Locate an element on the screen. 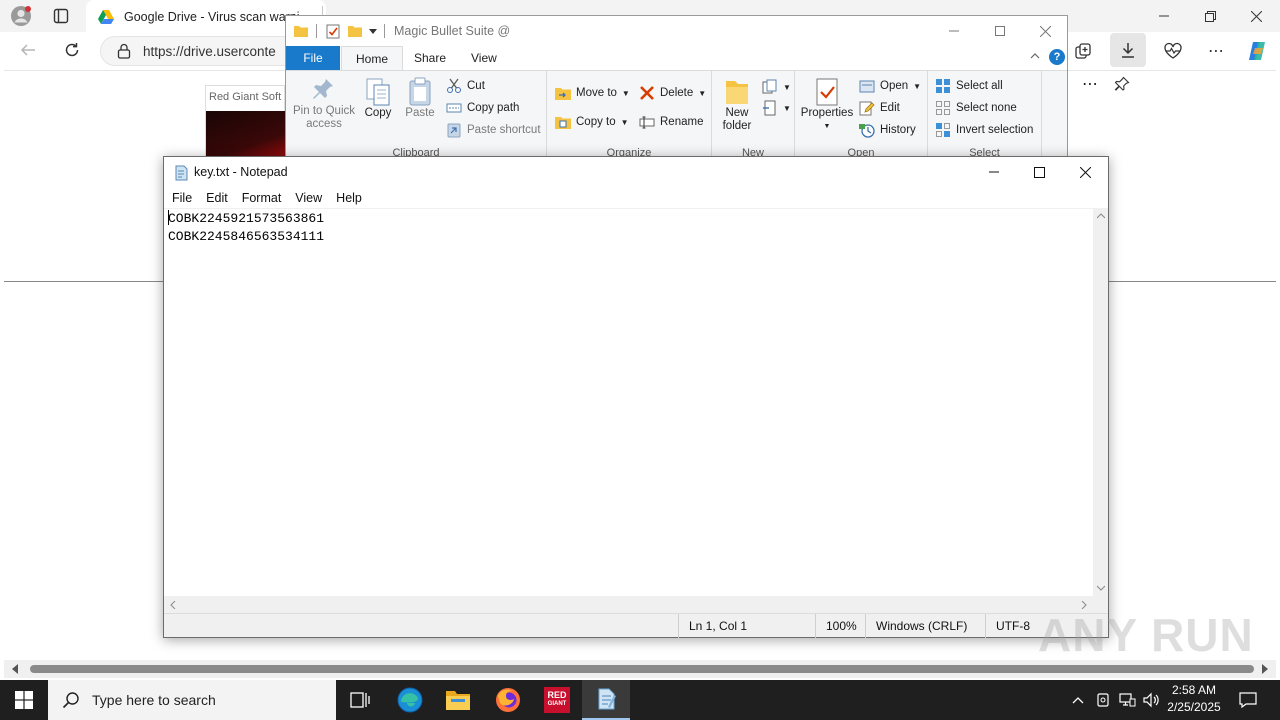 This screenshot has width=1280, height=720. rename-button: Rename is located at coordinates (671, 122).